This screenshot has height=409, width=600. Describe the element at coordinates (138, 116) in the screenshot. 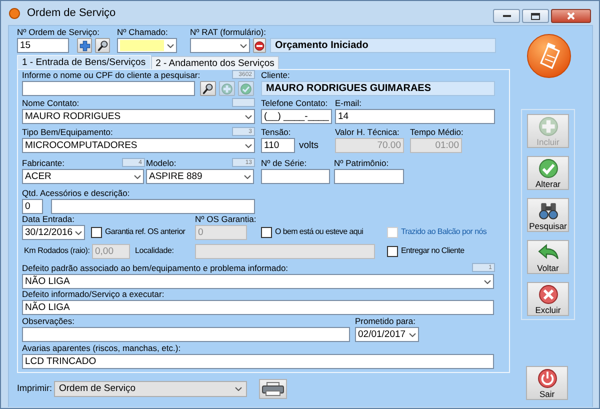

I see `combo-box: MAURO RODRIGUES` at that location.